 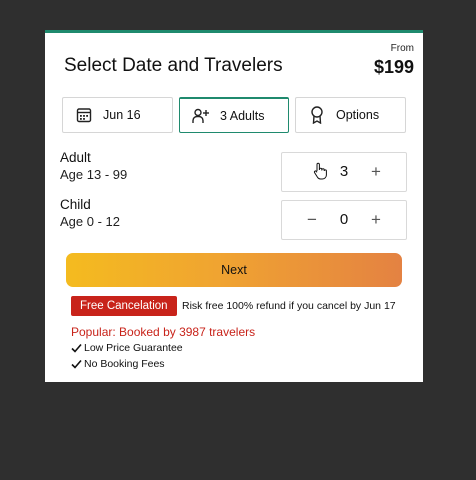 What do you see at coordinates (84, 115) in the screenshot?
I see `calendar-icon` at bounding box center [84, 115].